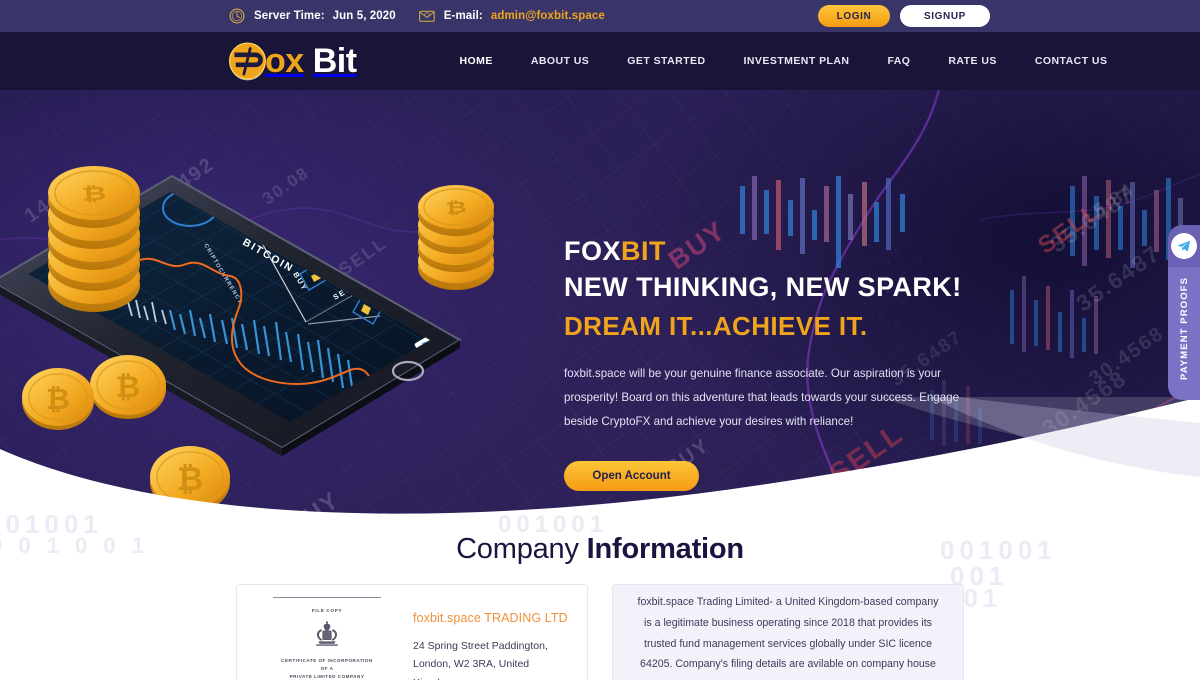 The width and height of the screenshot is (1200, 680). I want to click on certificate-caption-line3: PRIVATE LIMITED COMPANY, so click(327, 676).